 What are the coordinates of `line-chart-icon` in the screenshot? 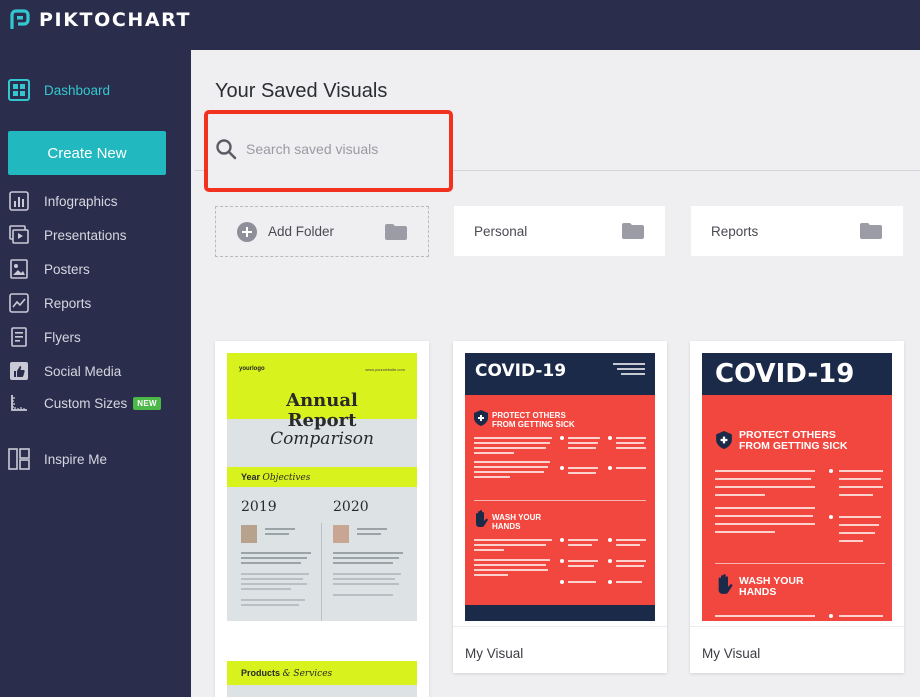 It's located at (19, 303).